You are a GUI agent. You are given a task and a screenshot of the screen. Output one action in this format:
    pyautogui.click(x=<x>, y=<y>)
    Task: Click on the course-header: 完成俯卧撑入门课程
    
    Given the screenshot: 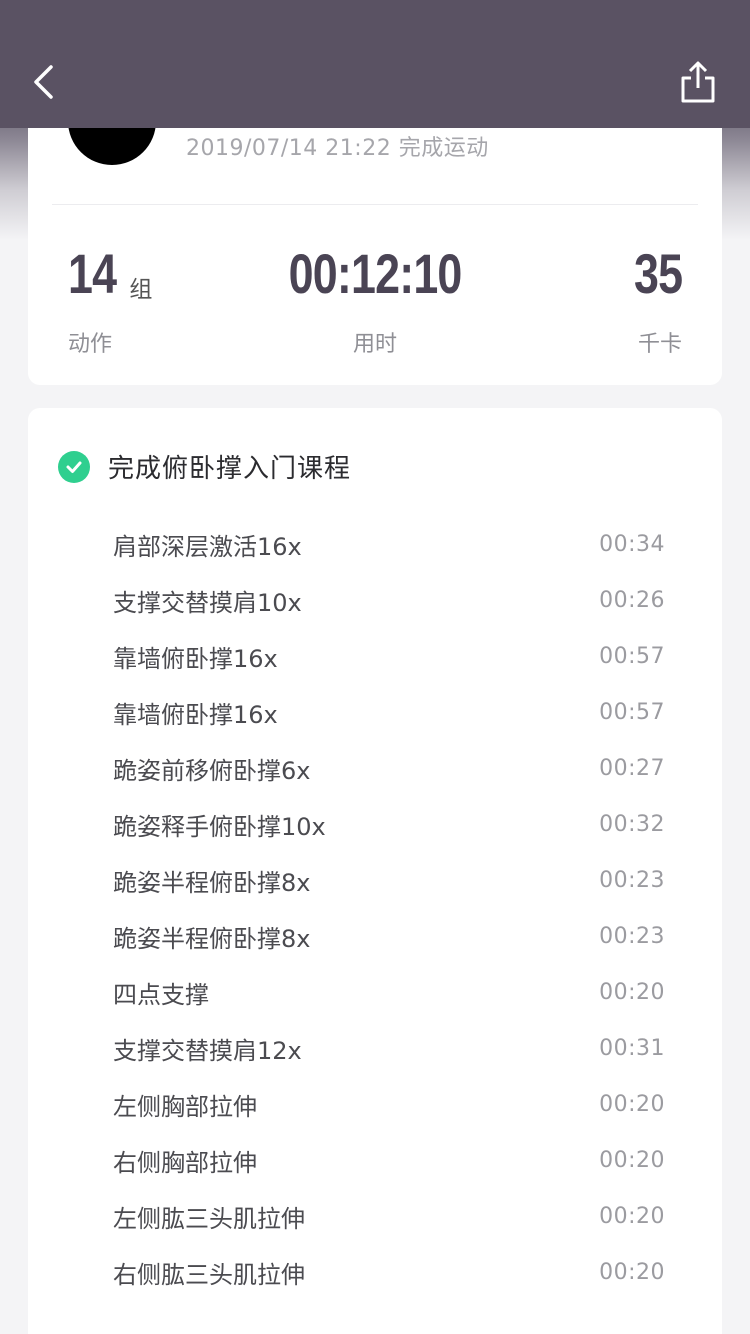 What is the action you would take?
    pyautogui.click(x=204, y=466)
    